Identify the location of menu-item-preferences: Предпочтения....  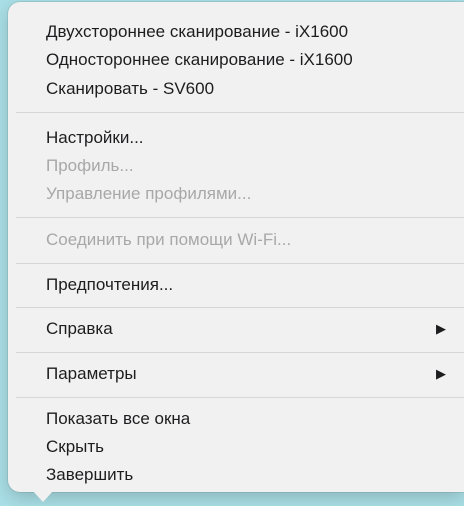
(249, 285).